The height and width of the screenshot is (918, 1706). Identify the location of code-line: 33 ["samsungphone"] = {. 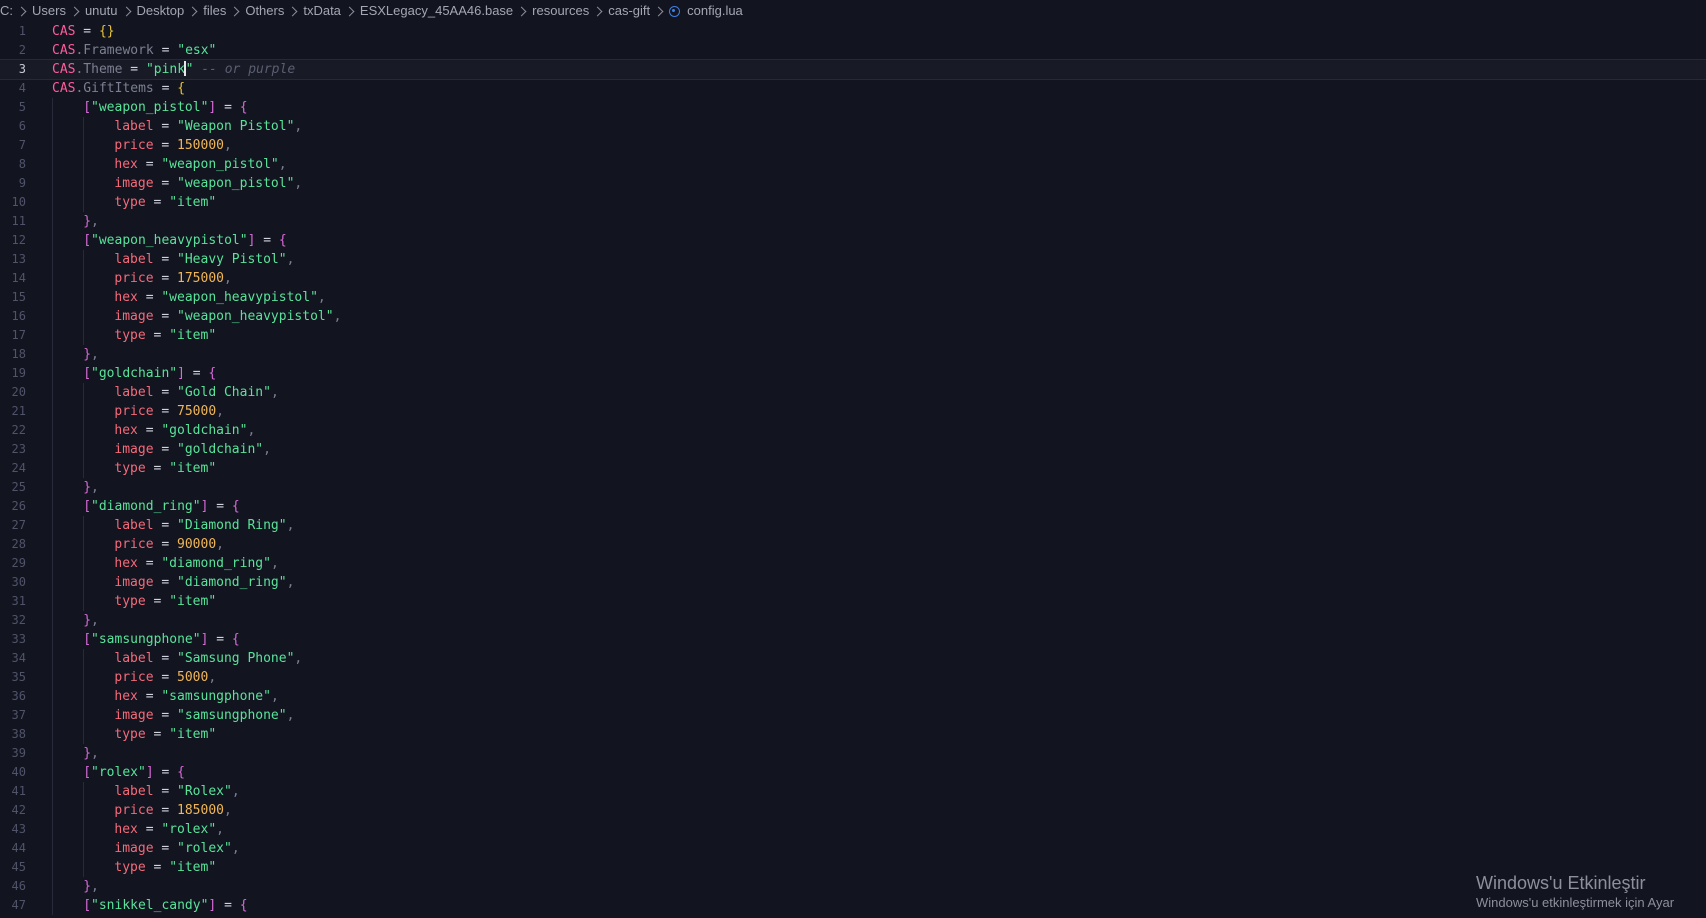
(853, 639).